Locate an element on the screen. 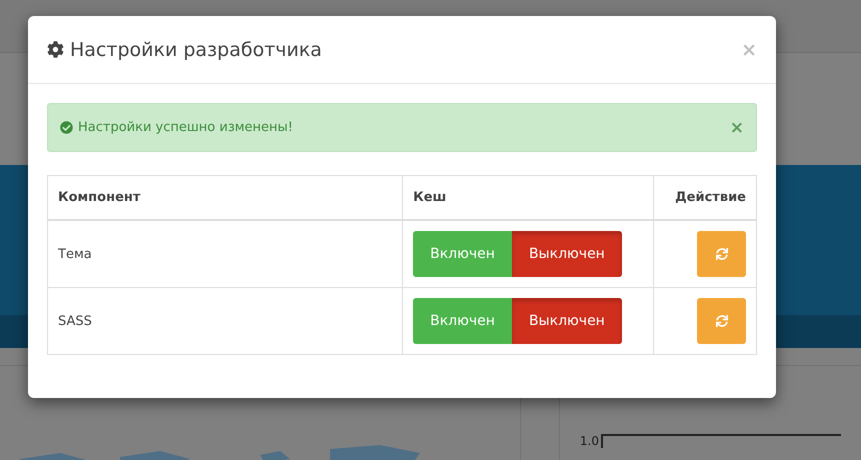  axis-label: 1.0 is located at coordinates (589, 441).